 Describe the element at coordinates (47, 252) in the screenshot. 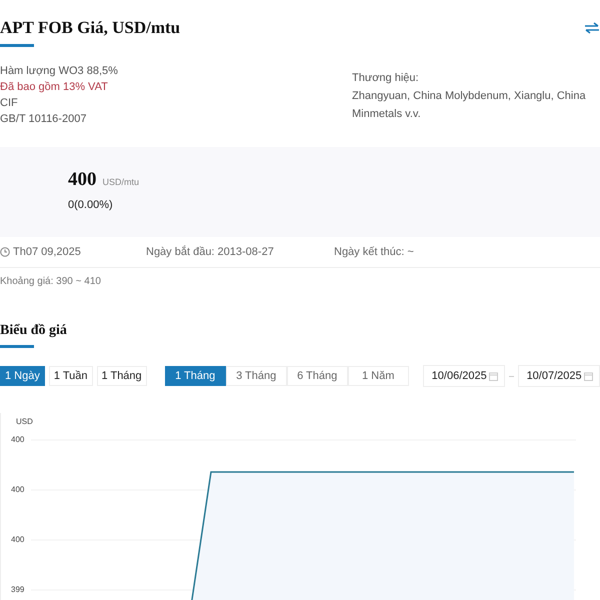

I see `update-date: Th07 09,2025` at that location.